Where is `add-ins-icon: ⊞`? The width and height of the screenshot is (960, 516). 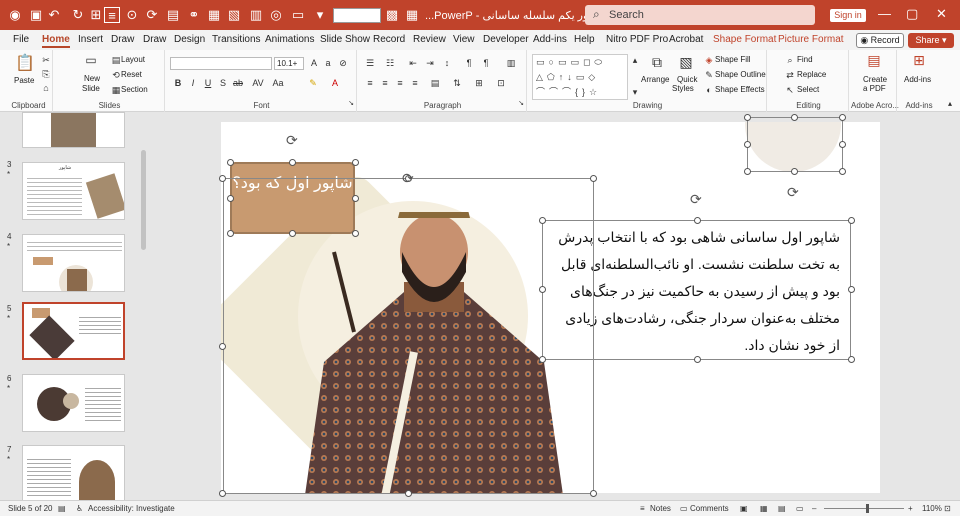
add-ins-icon: ⊞ is located at coordinates (919, 61).